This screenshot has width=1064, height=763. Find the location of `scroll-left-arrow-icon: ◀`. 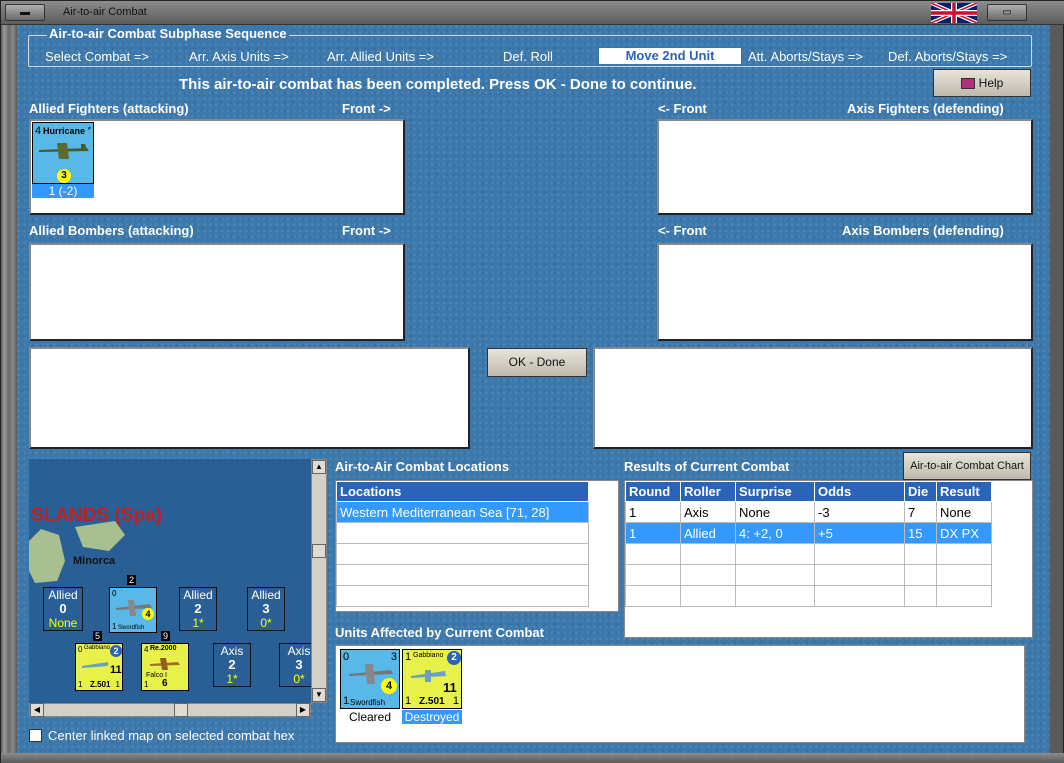

scroll-left-arrow-icon: ◀ is located at coordinates (37, 710).